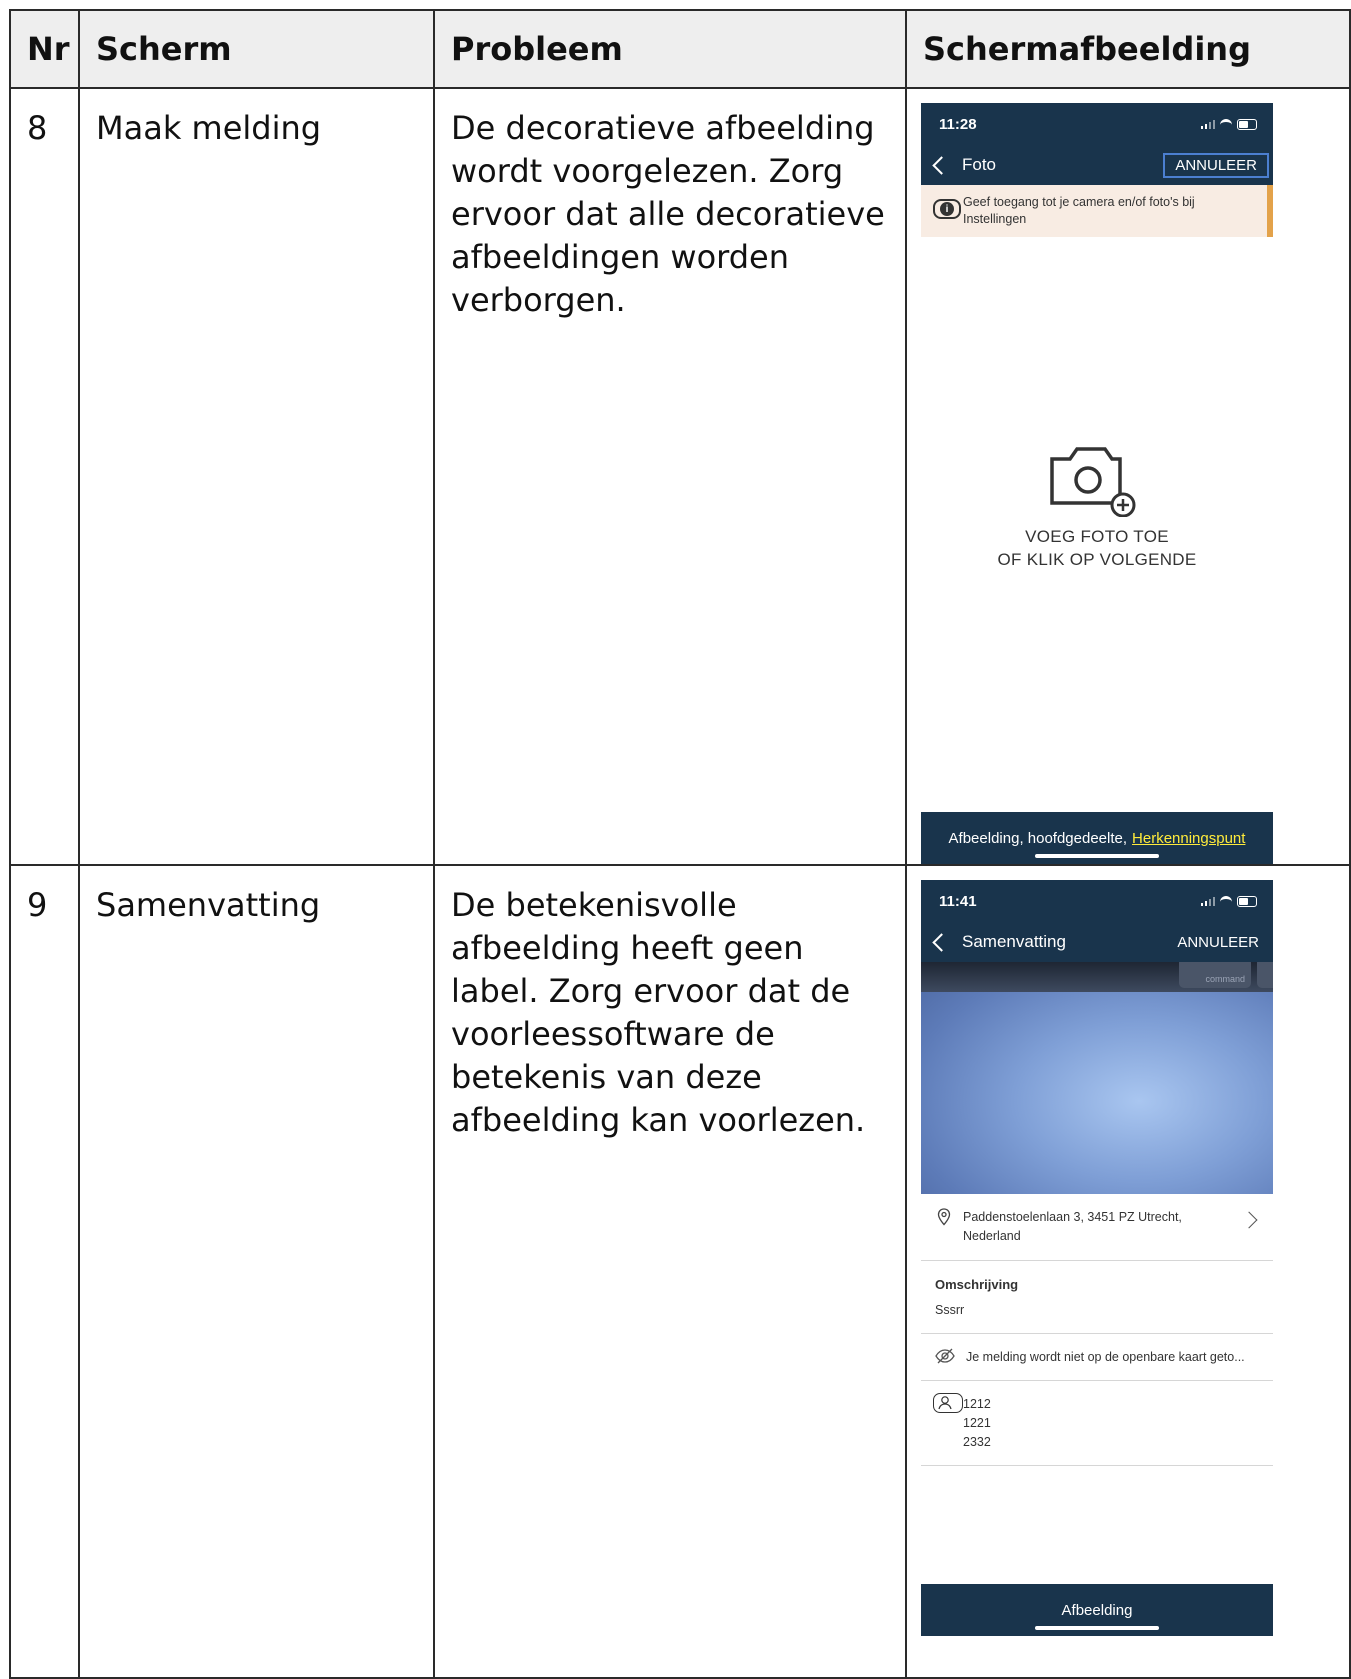 The width and height of the screenshot is (1351, 1679). Describe the element at coordinates (1249, 1220) in the screenshot. I see `chevron-right-icon` at that location.